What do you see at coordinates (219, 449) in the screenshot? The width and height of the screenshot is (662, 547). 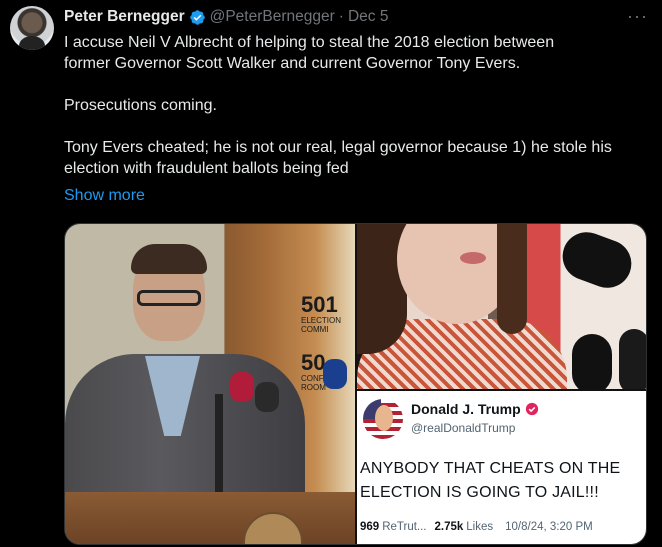 I see `mic-stand` at bounding box center [219, 449].